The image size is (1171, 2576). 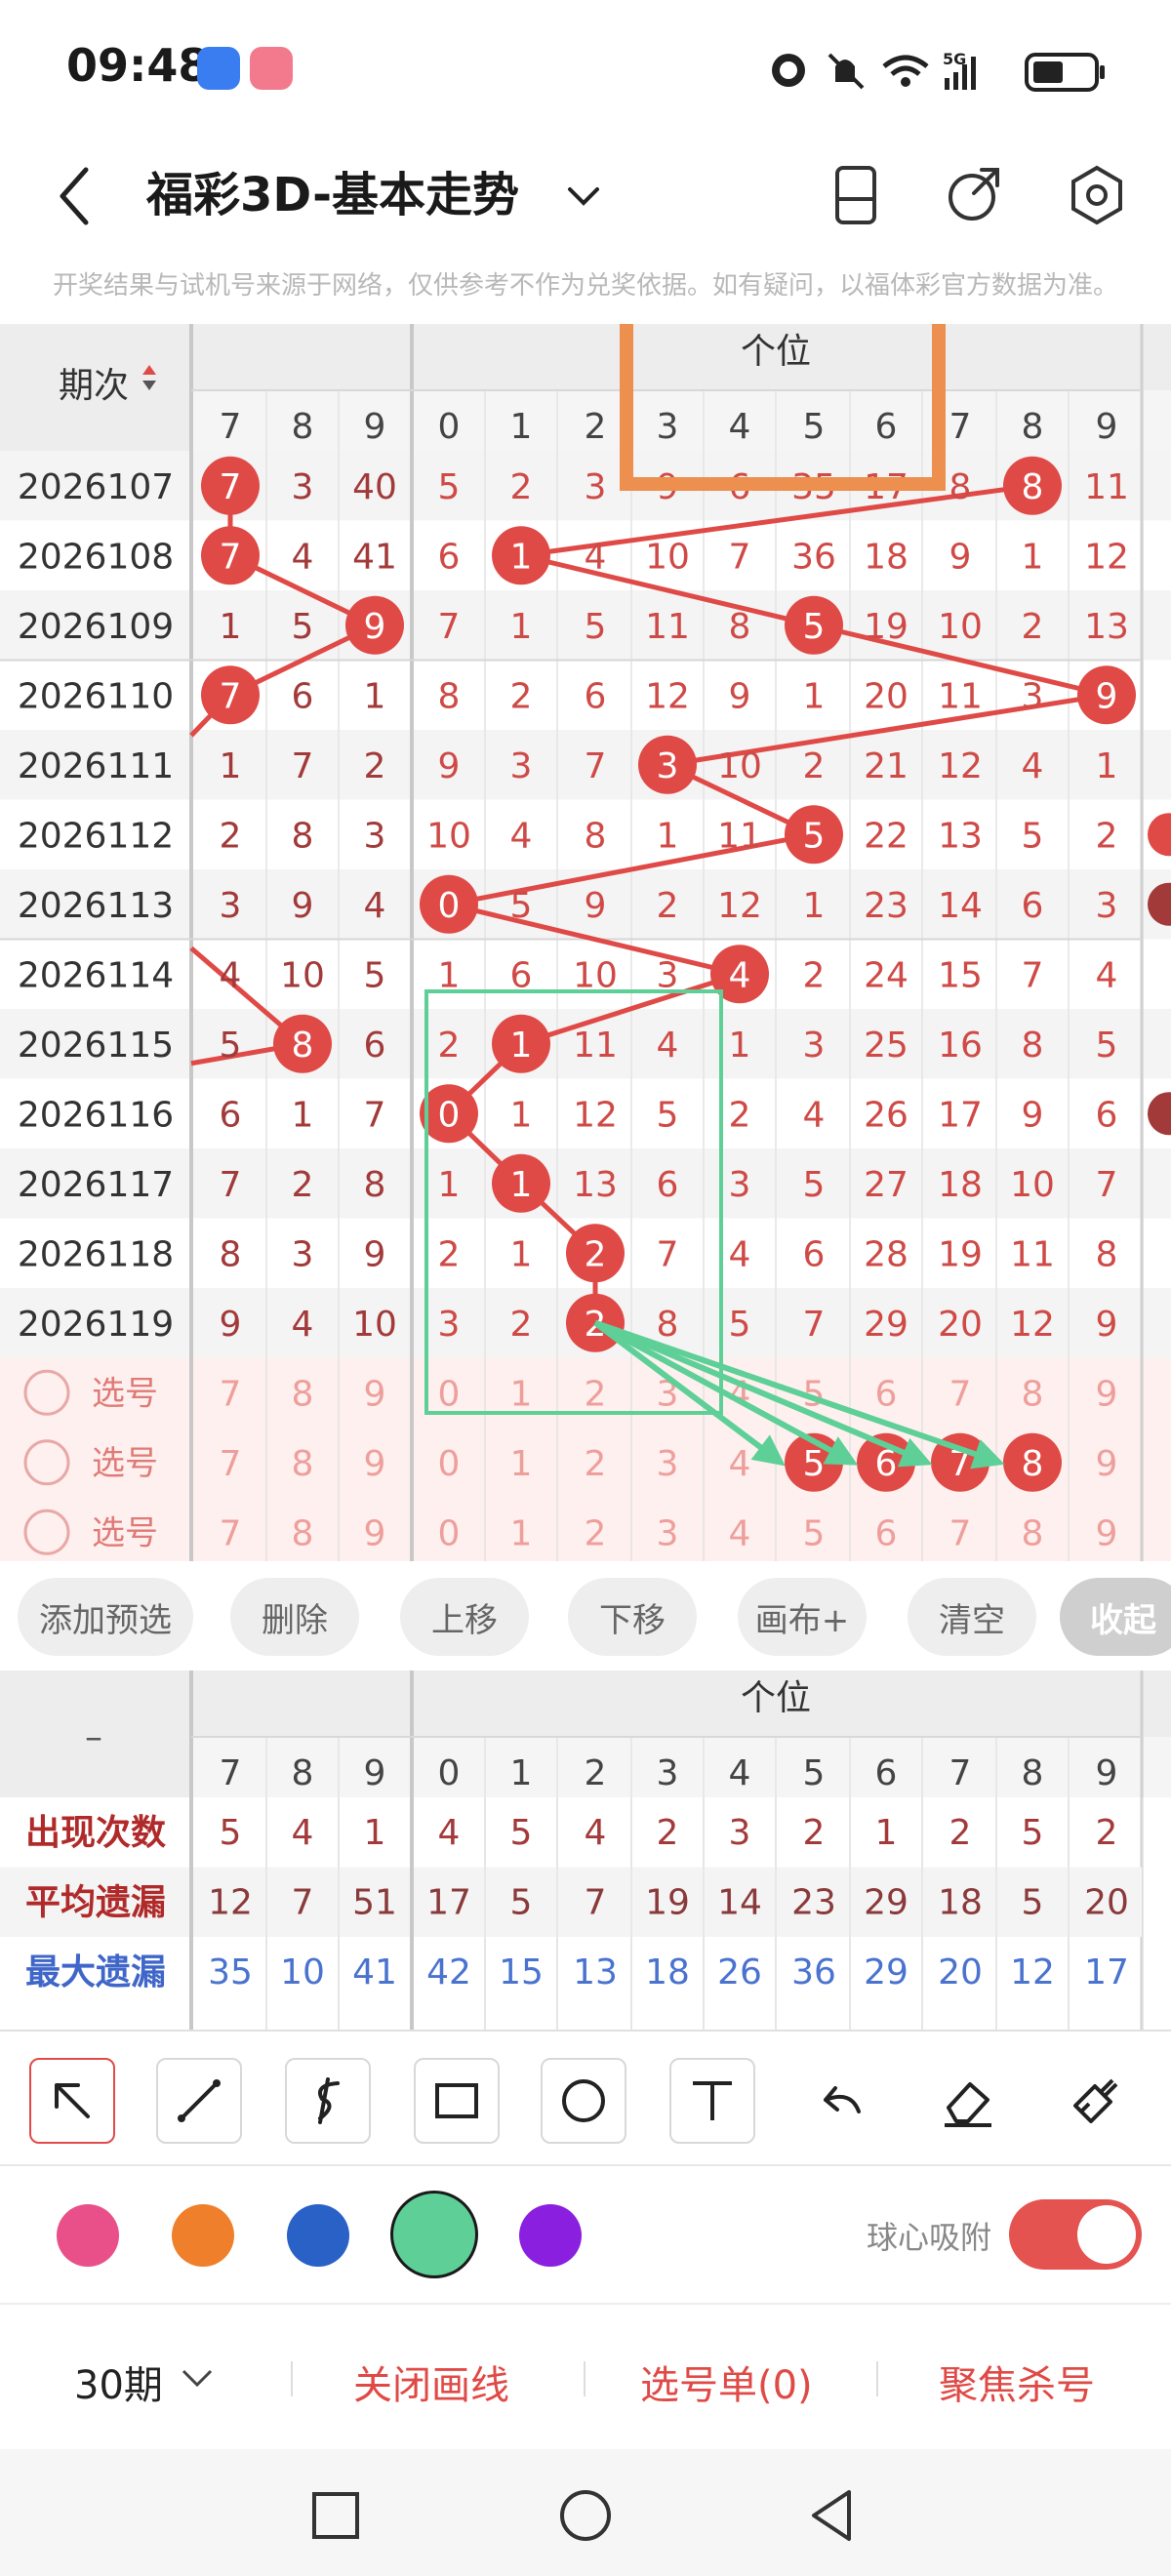 I want to click on period-cell: 2026113, so click(x=96, y=906).